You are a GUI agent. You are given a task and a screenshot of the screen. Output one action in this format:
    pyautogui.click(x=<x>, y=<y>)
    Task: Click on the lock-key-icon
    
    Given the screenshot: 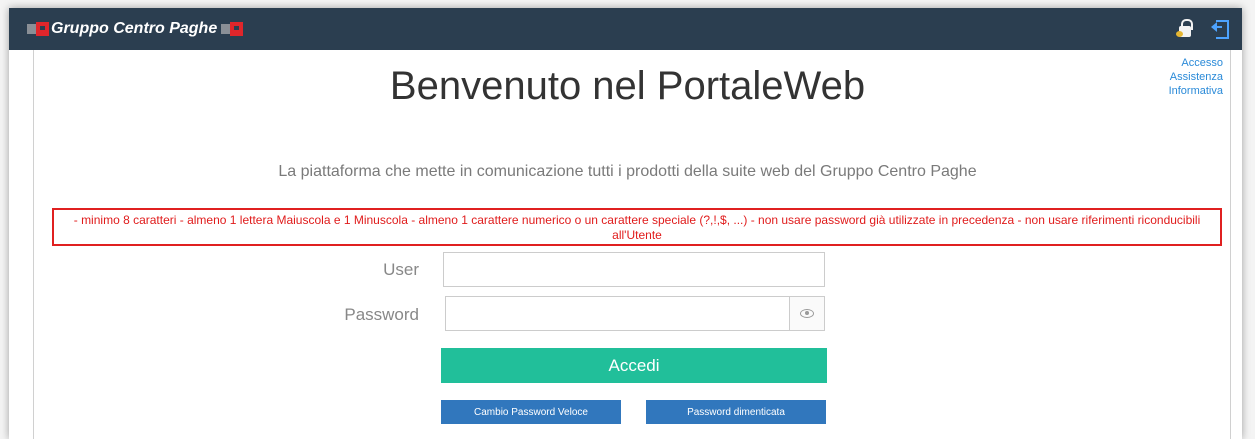 What is the action you would take?
    pyautogui.click(x=1185, y=28)
    